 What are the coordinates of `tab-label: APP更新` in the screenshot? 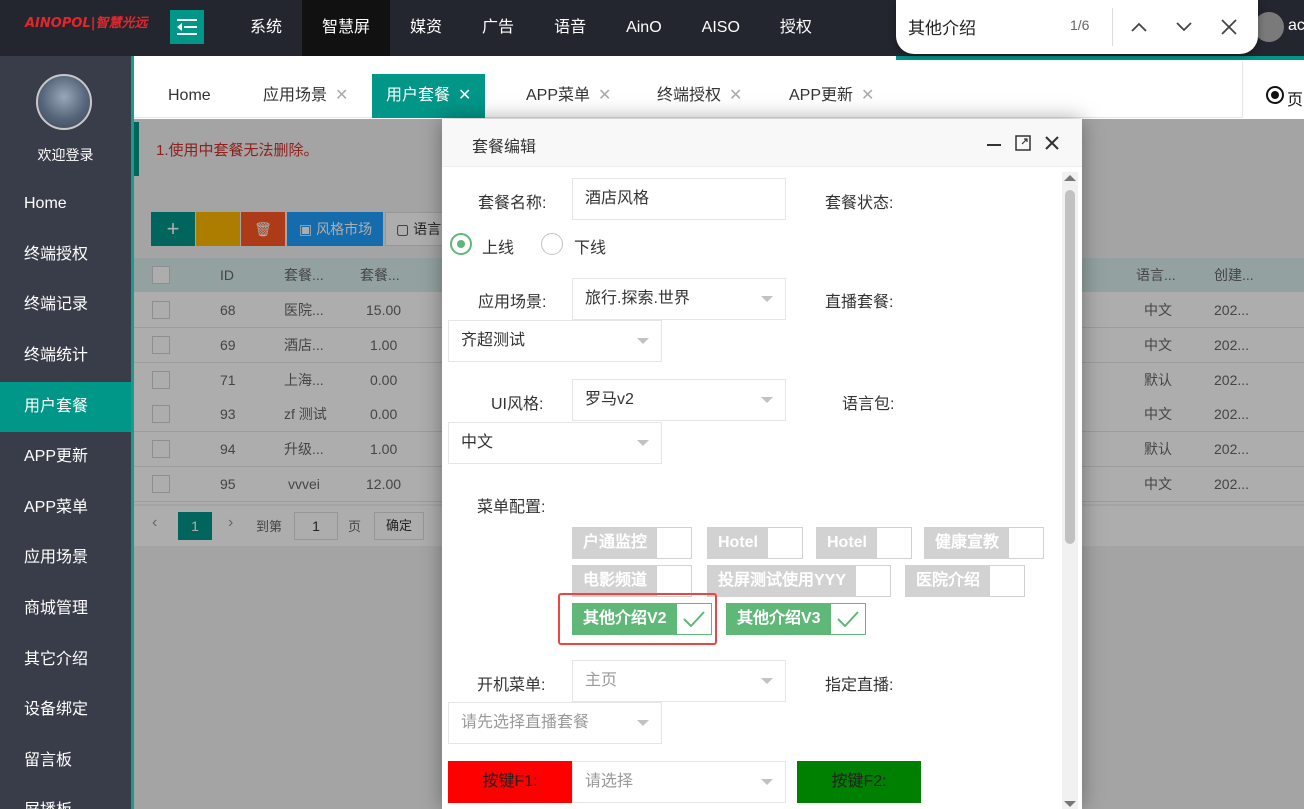 It's located at (821, 95).